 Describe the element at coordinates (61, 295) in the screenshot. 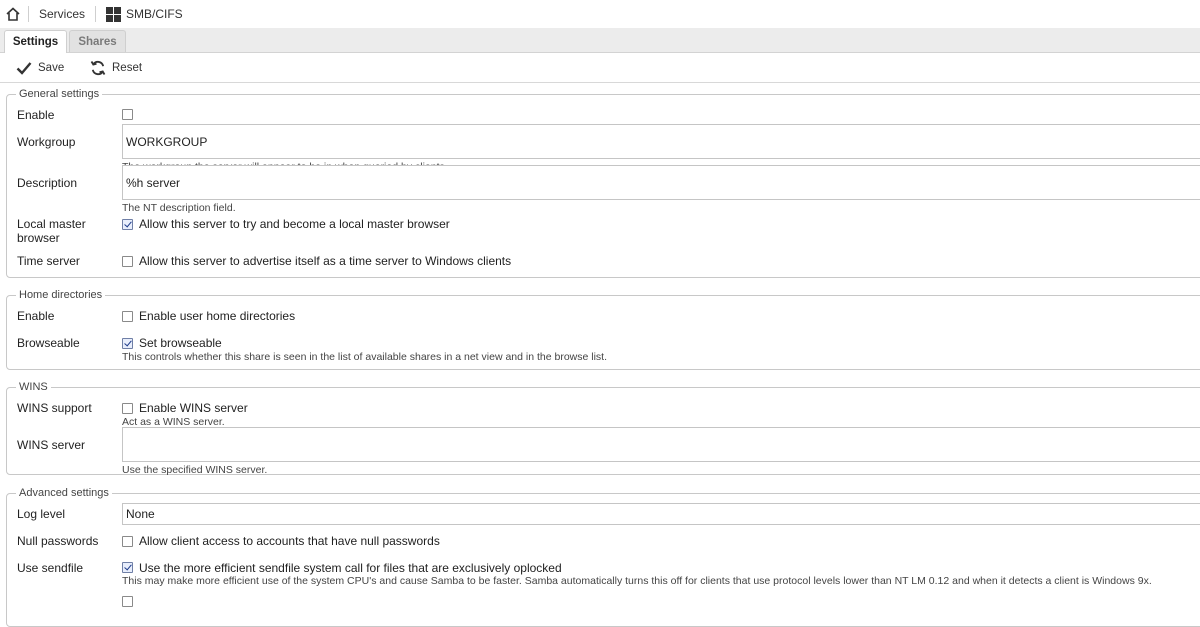

I see `home-directories-legend: Home directories` at that location.